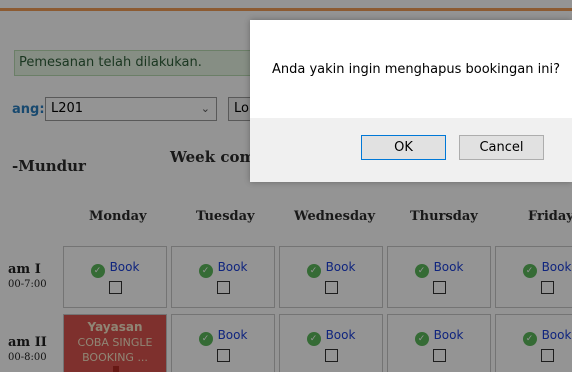 The width and height of the screenshot is (572, 372). Describe the element at coordinates (403, 147) in the screenshot. I see `ok-button: OK` at that location.